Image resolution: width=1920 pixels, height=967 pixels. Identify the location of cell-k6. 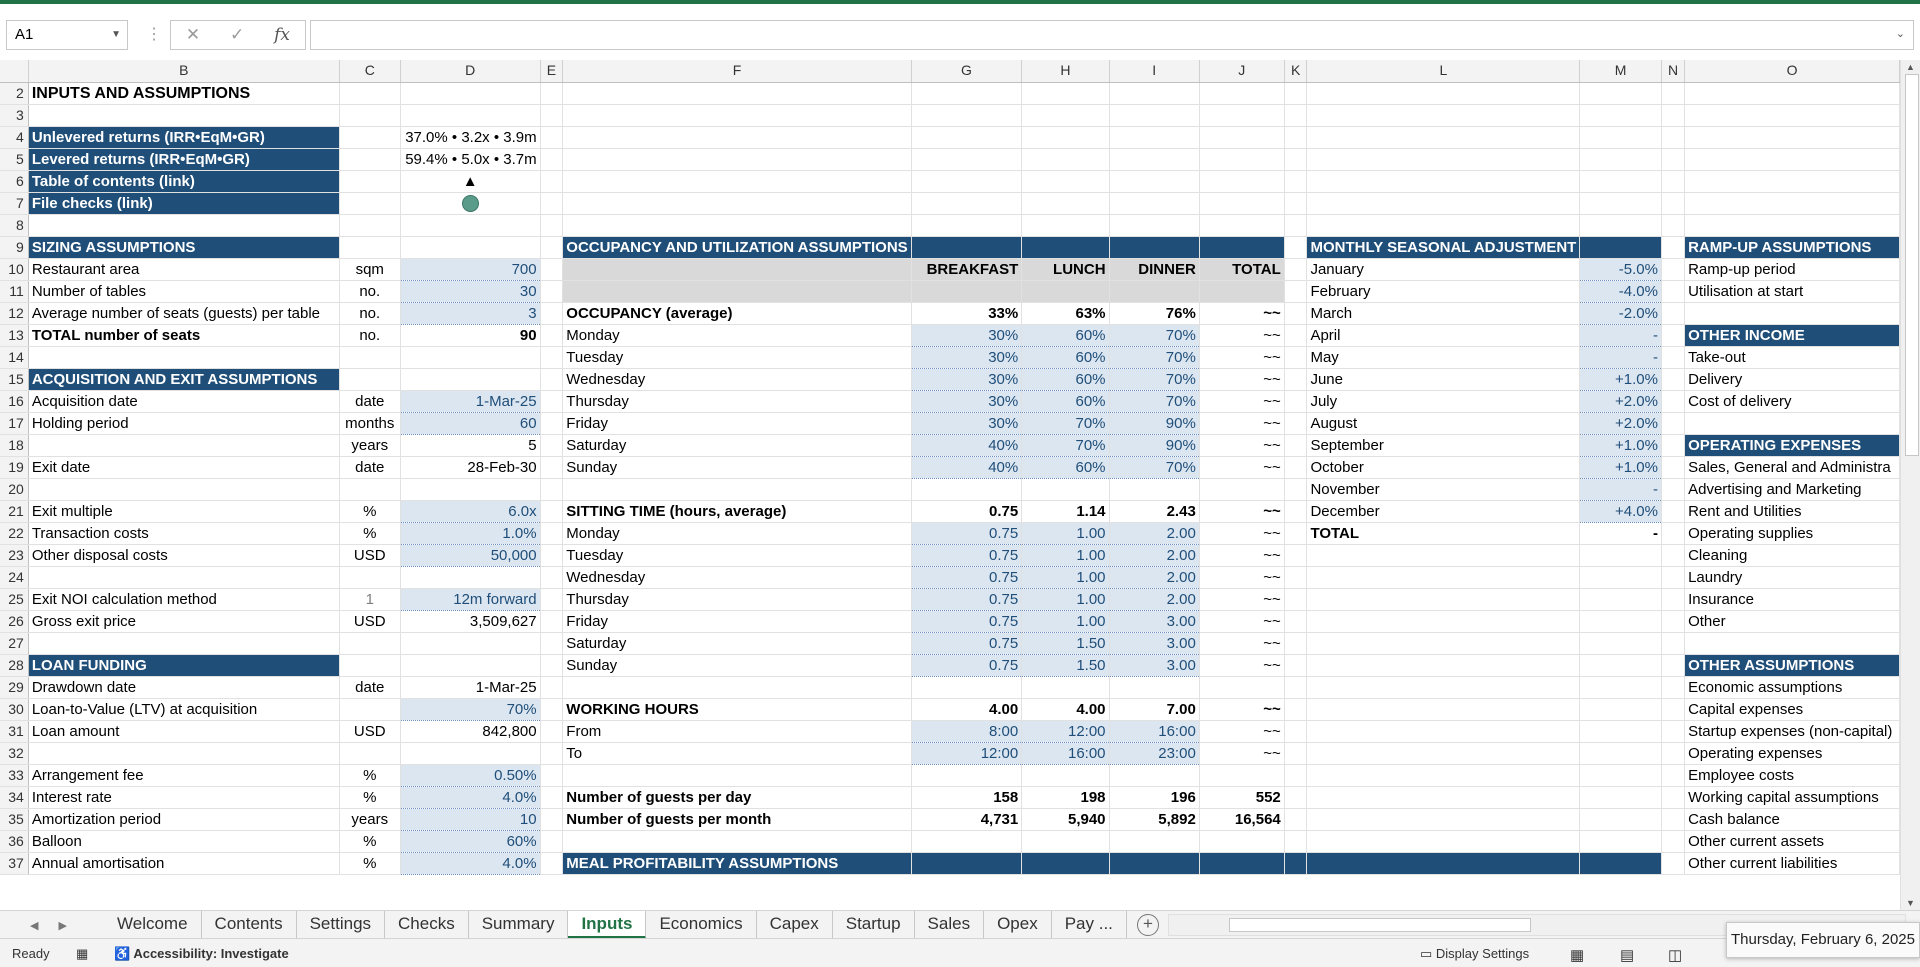
(1296, 181).